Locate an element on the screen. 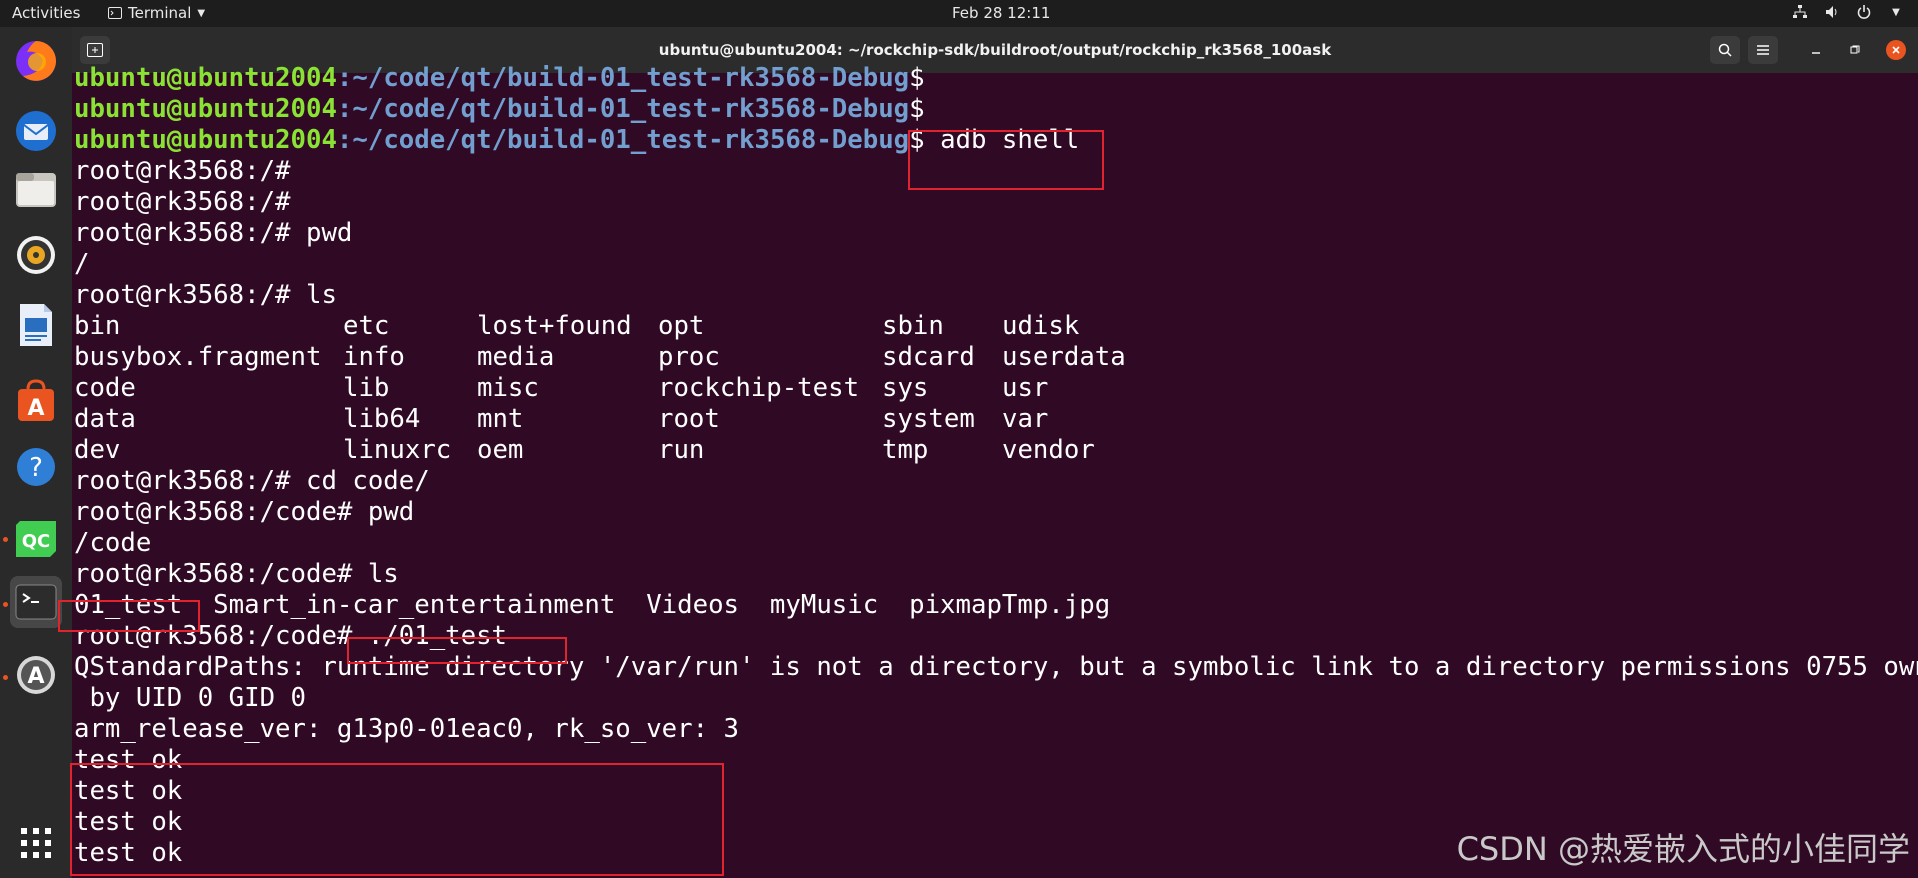  ls-entry: vendor is located at coordinates (1048, 450).